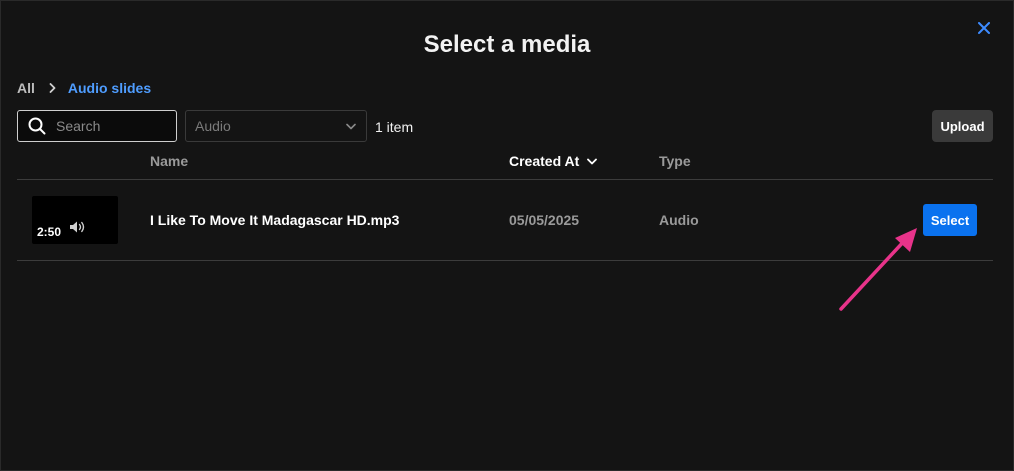  I want to click on chevron-right-icon, so click(52, 88).